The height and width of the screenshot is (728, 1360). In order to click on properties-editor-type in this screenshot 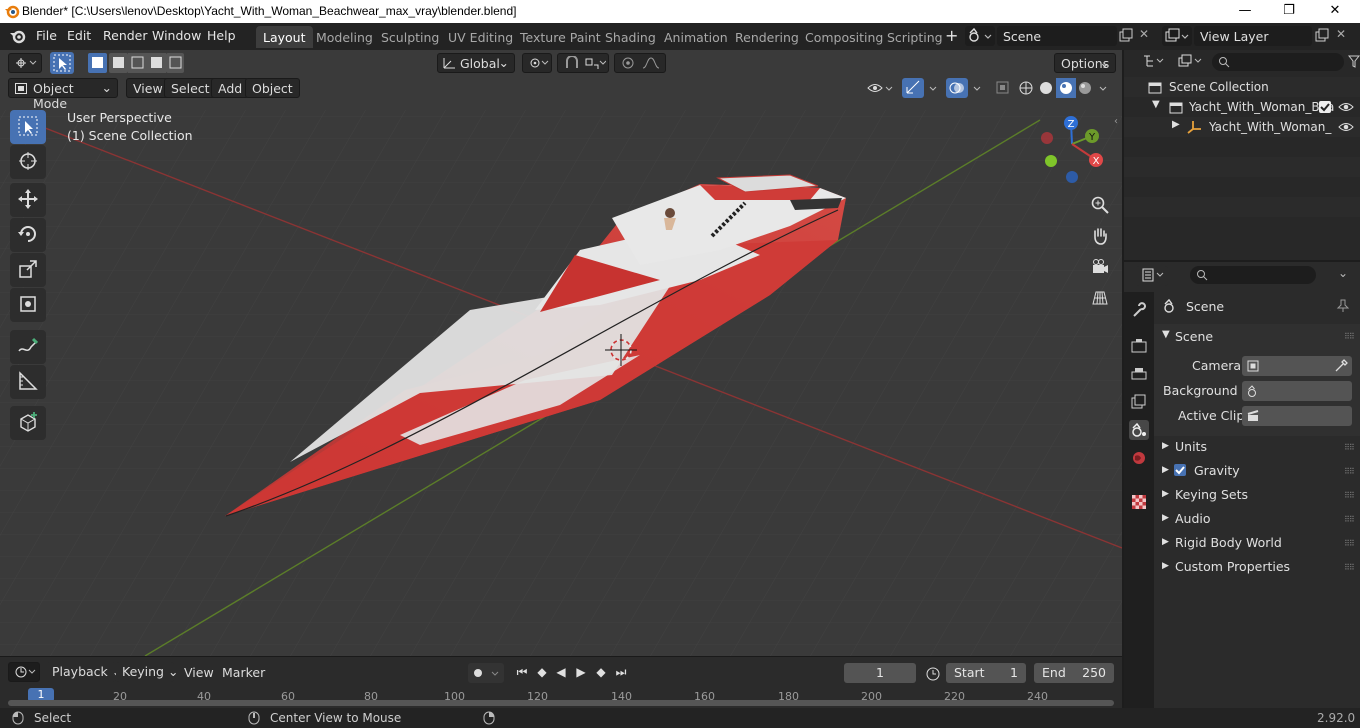, I will do `click(1152, 276)`.